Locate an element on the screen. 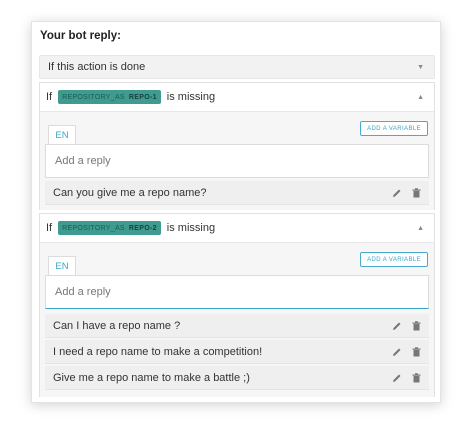 Image resolution: width=474 pixels, height=440 pixels. chevron-down-icon: ▼ is located at coordinates (420, 67).